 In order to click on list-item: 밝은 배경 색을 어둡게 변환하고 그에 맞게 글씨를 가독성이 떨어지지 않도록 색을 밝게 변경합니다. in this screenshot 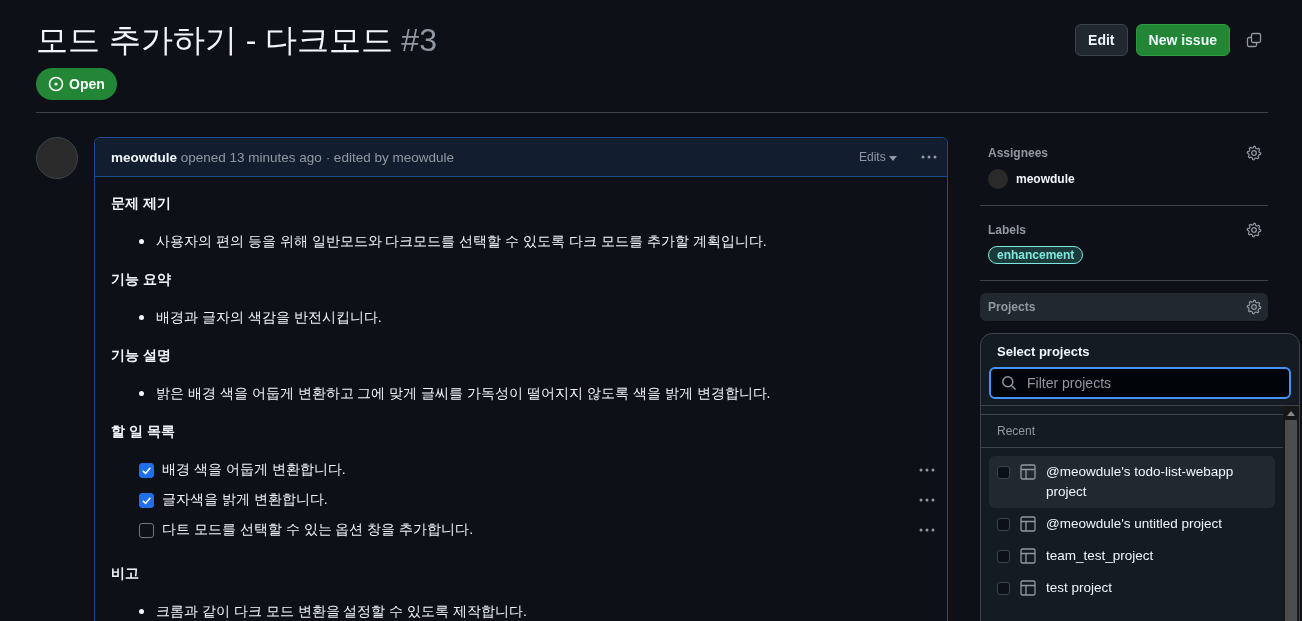, I will do `click(463, 393)`.